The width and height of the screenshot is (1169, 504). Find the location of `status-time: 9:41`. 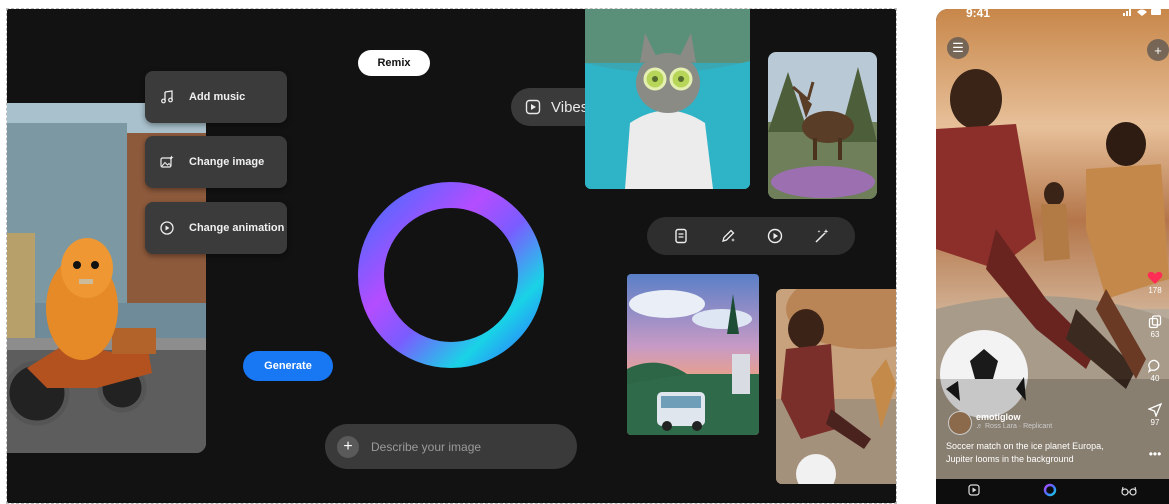

status-time: 9:41 is located at coordinates (978, 14).